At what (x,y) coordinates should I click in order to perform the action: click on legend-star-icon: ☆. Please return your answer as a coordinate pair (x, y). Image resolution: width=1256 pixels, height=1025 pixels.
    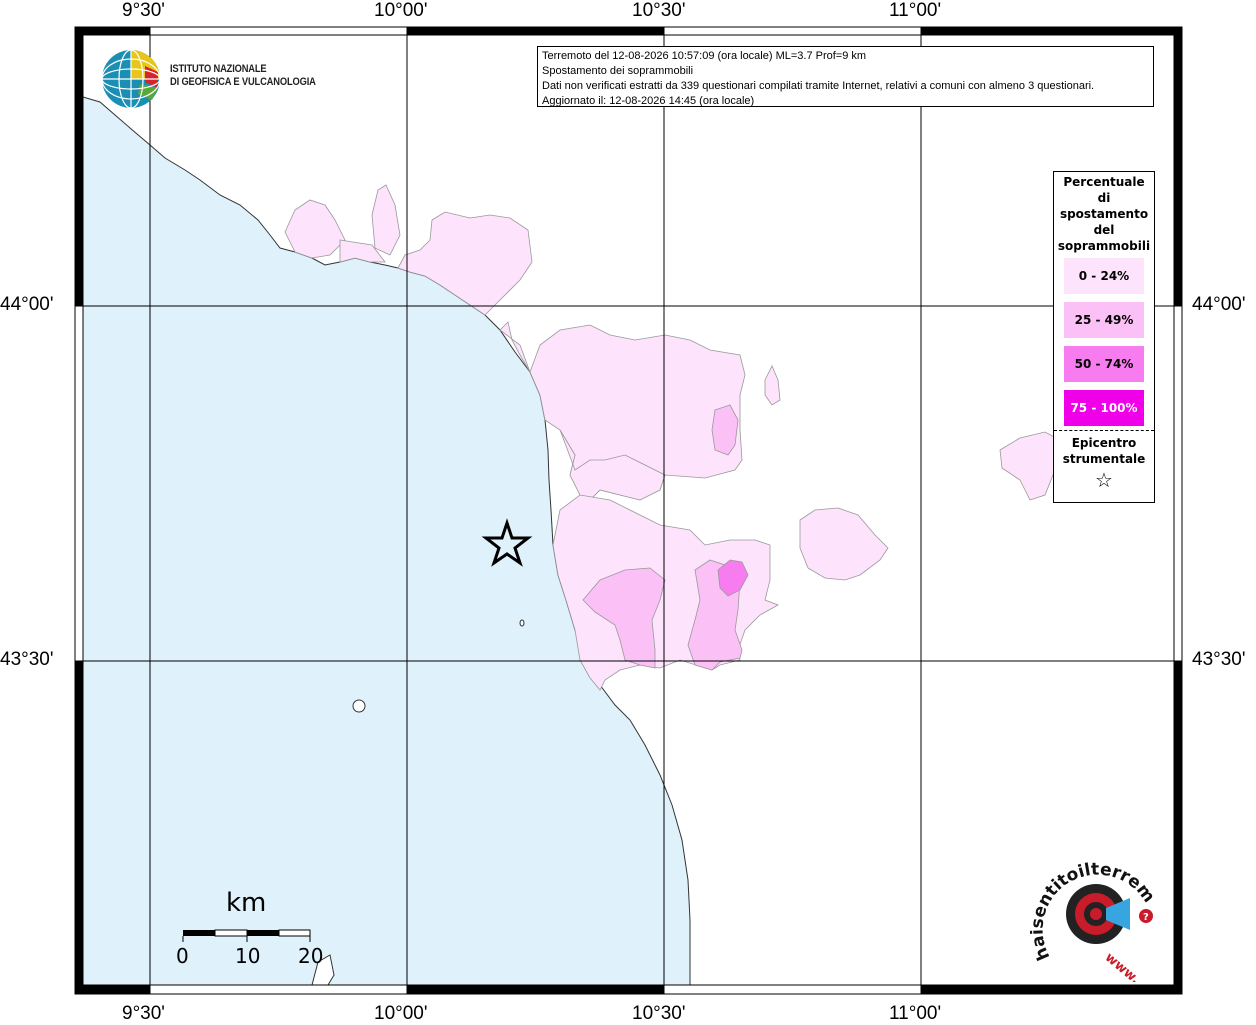
    Looking at the image, I should click on (1104, 480).